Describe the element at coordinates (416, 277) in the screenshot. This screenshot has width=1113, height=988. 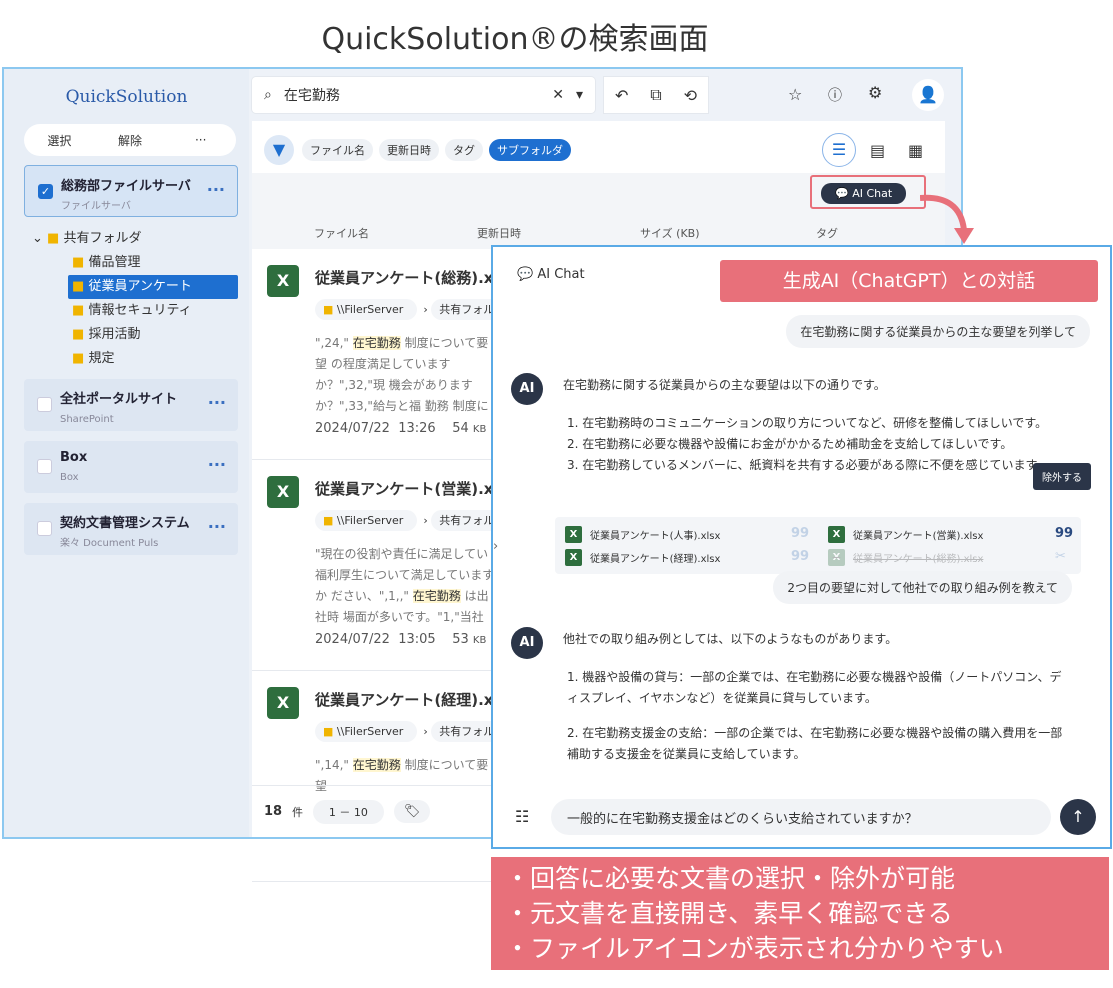
I see `file-name: 従業員アンケート(総務).xlsx` at that location.